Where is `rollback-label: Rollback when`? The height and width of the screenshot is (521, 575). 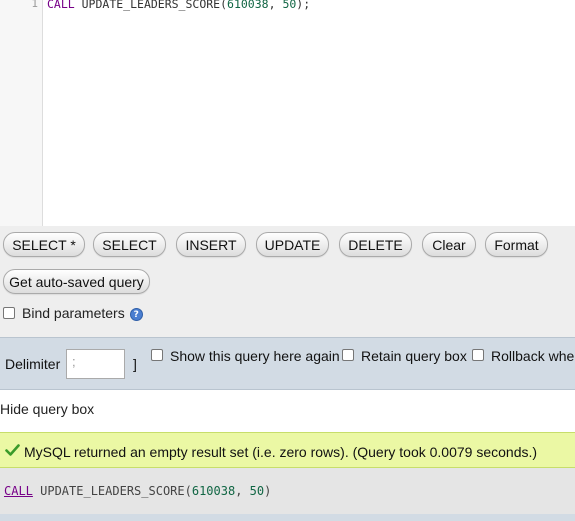
rollback-label: Rollback when is located at coordinates (533, 356).